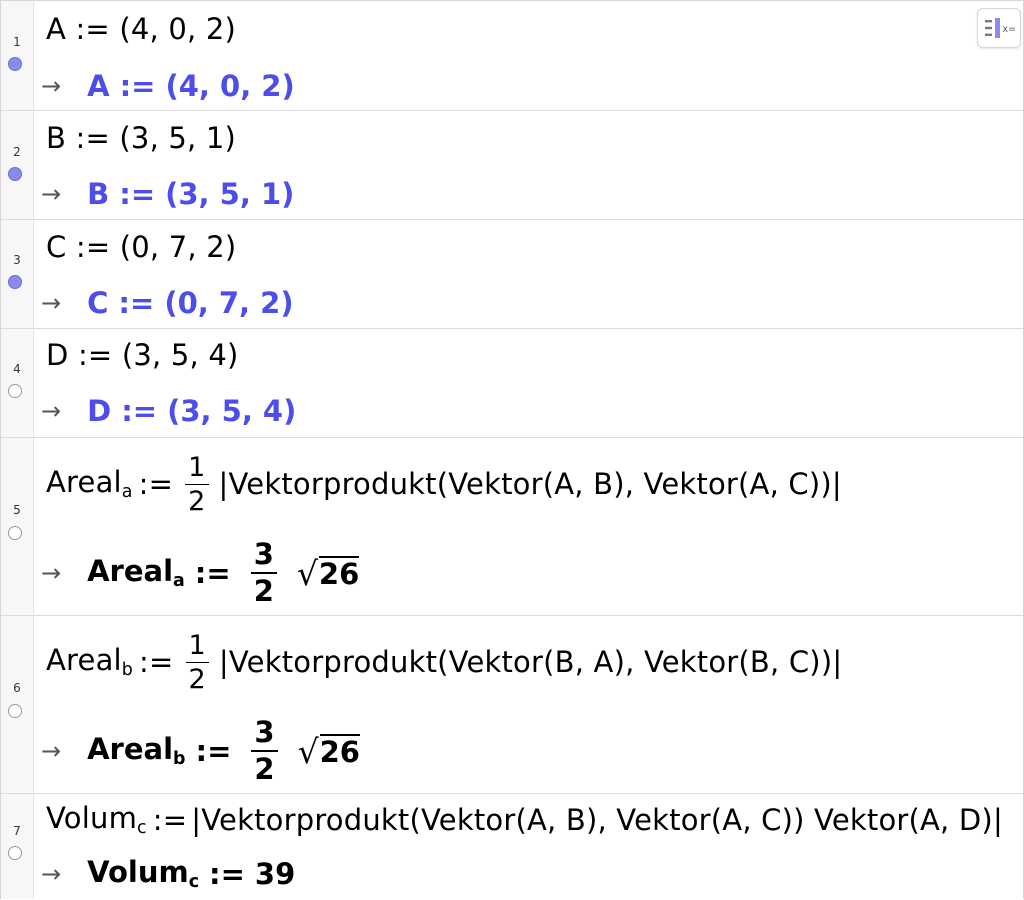 This screenshot has width=1024, height=900. I want to click on input-cell: C := (0, 7, 2), so click(141, 247).